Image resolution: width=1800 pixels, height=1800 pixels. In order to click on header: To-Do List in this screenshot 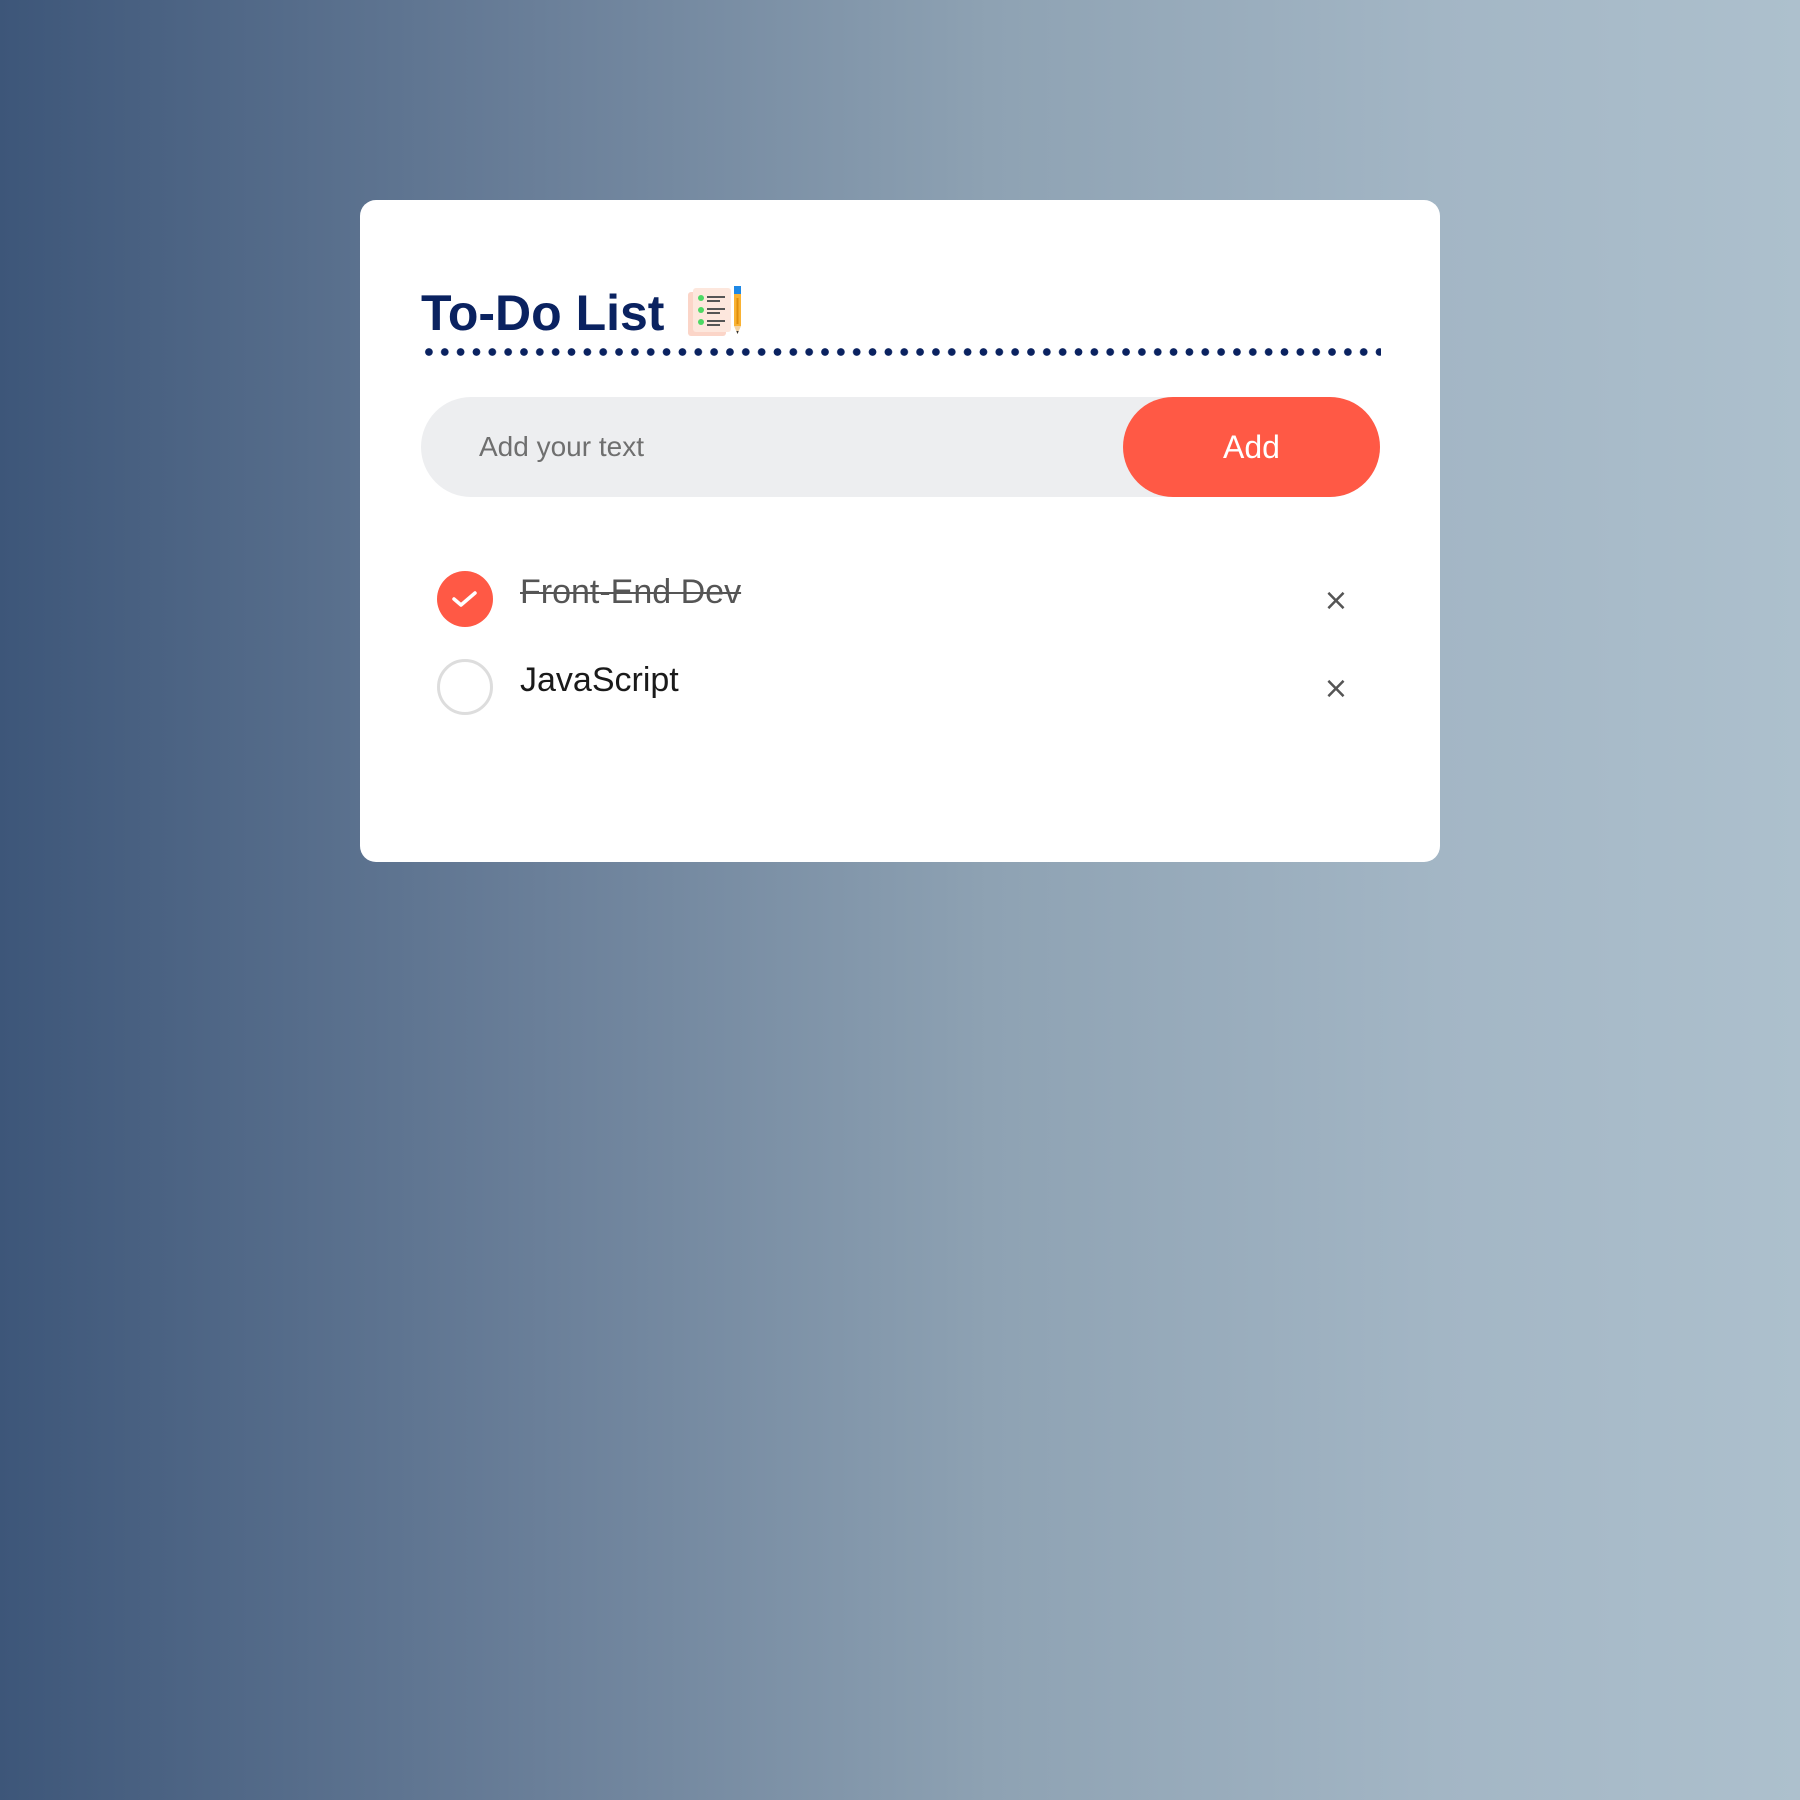, I will do `click(582, 313)`.